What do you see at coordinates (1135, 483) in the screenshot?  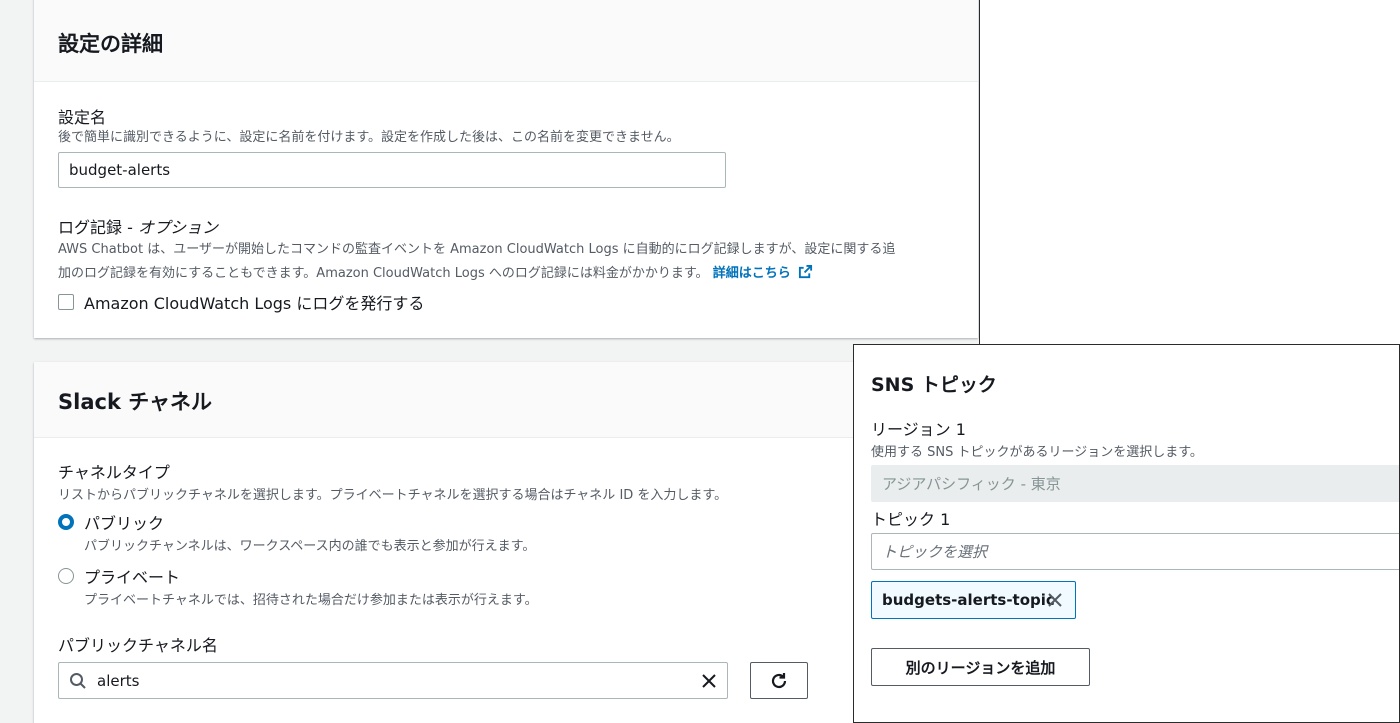 I see `region-select-disabled: アジアパシフィック - 東京` at bounding box center [1135, 483].